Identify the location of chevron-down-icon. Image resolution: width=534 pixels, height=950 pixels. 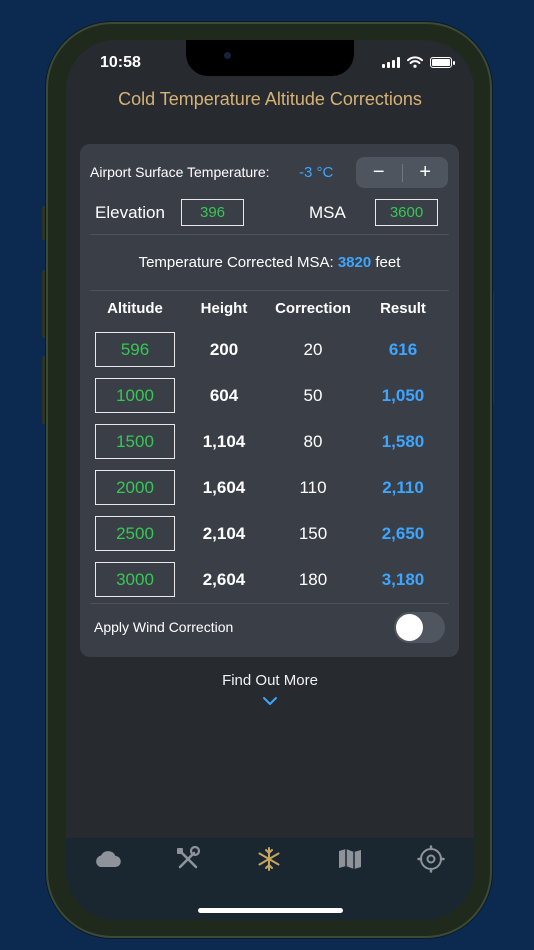
(270, 701).